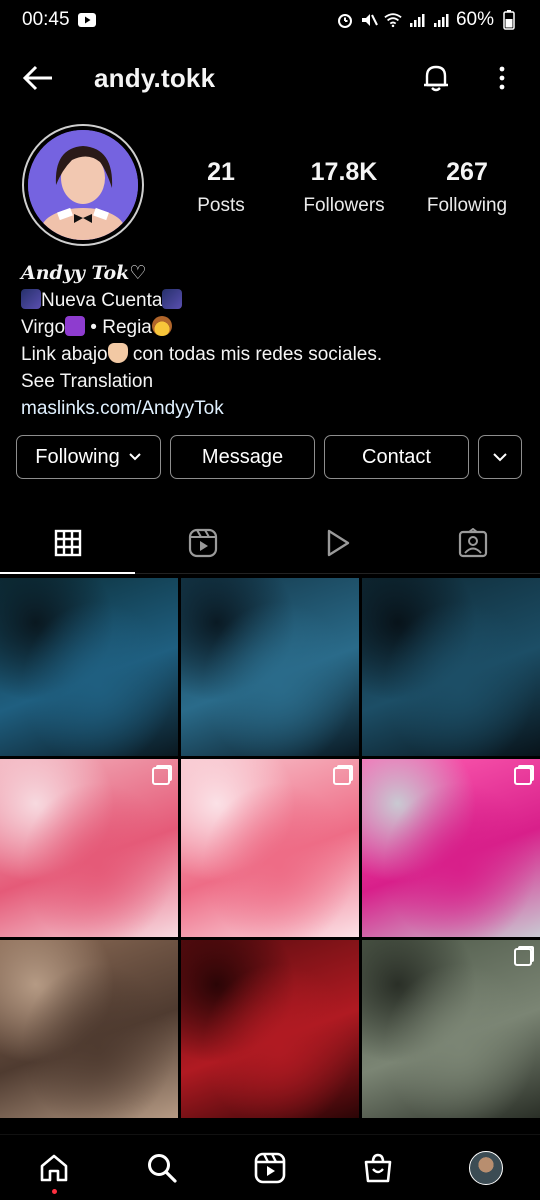 The image size is (540, 1200). What do you see at coordinates (509, 20) in the screenshot?
I see `battery-icon` at bounding box center [509, 20].